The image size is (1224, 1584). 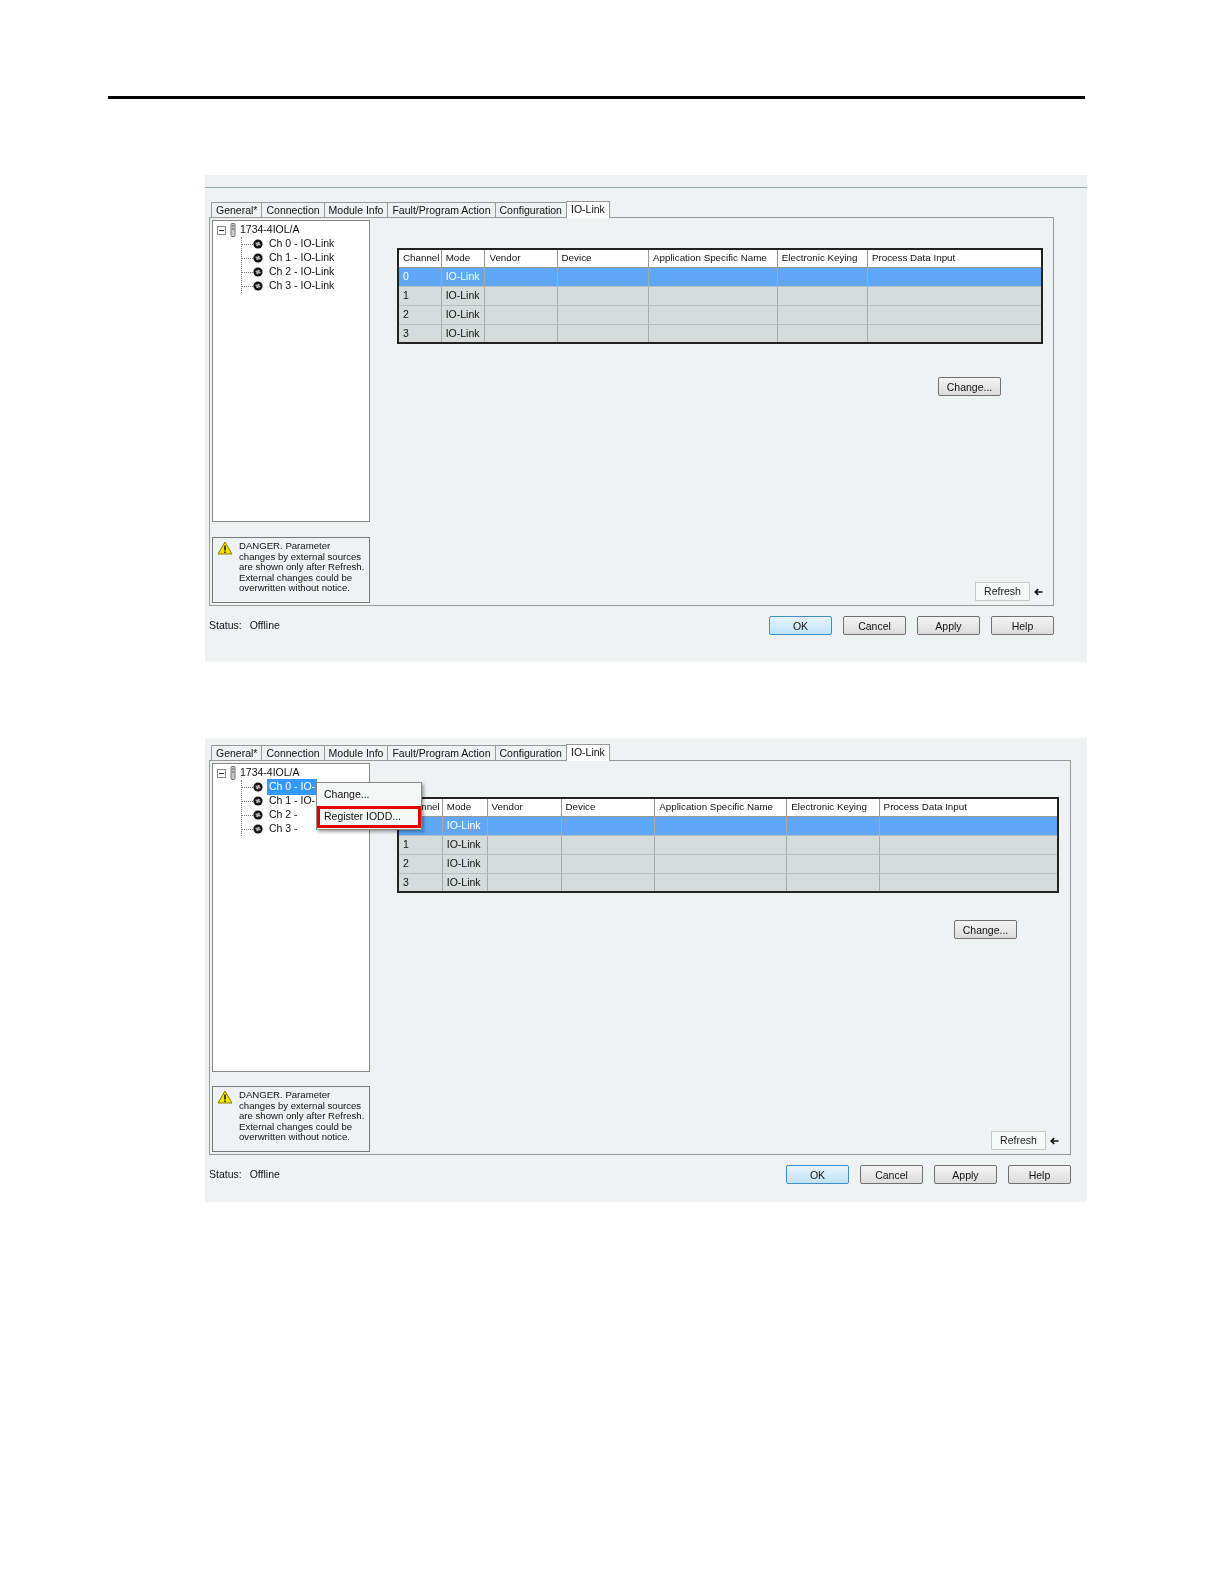 I want to click on tree-item: Ch 3 -, so click(x=283, y=829).